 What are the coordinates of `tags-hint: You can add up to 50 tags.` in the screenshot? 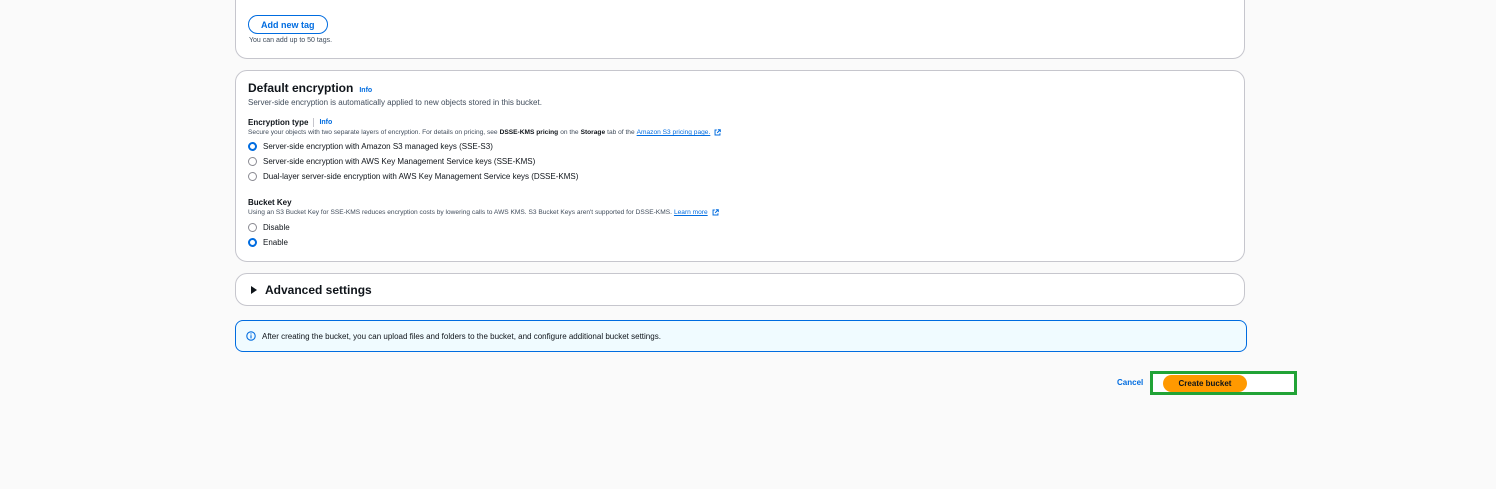 It's located at (291, 40).